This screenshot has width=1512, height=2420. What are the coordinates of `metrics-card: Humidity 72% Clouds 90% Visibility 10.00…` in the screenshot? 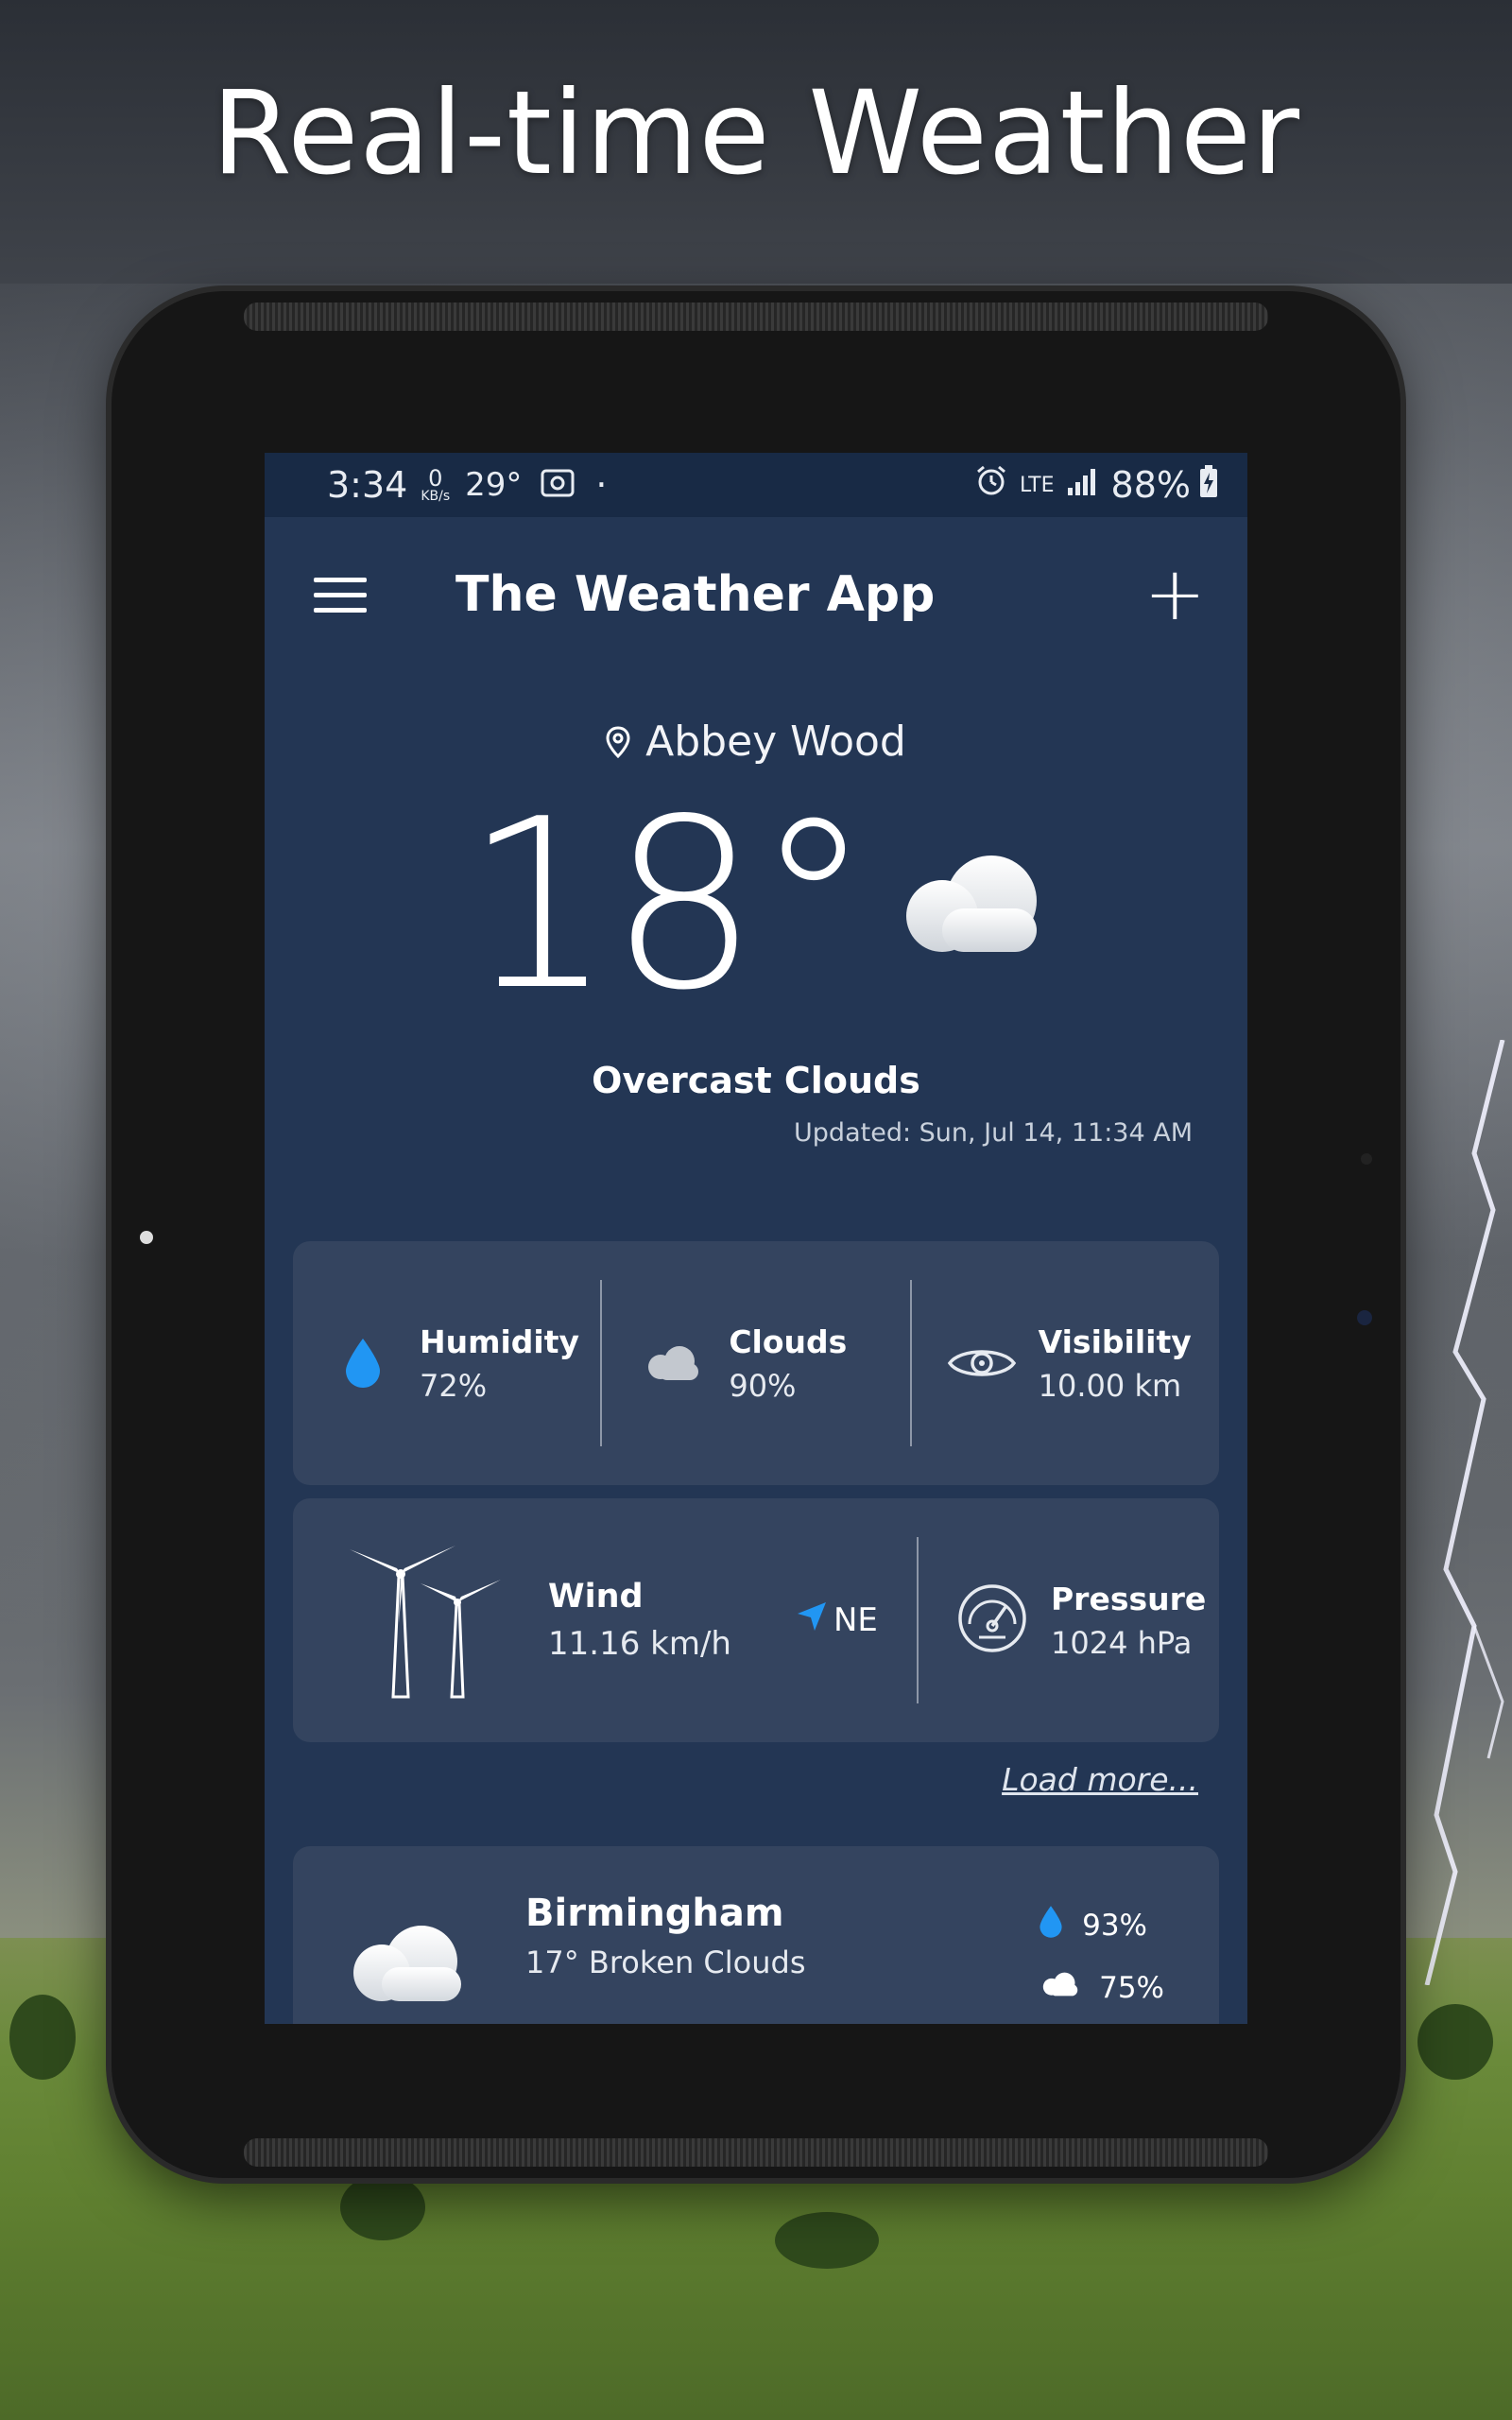 It's located at (756, 1363).